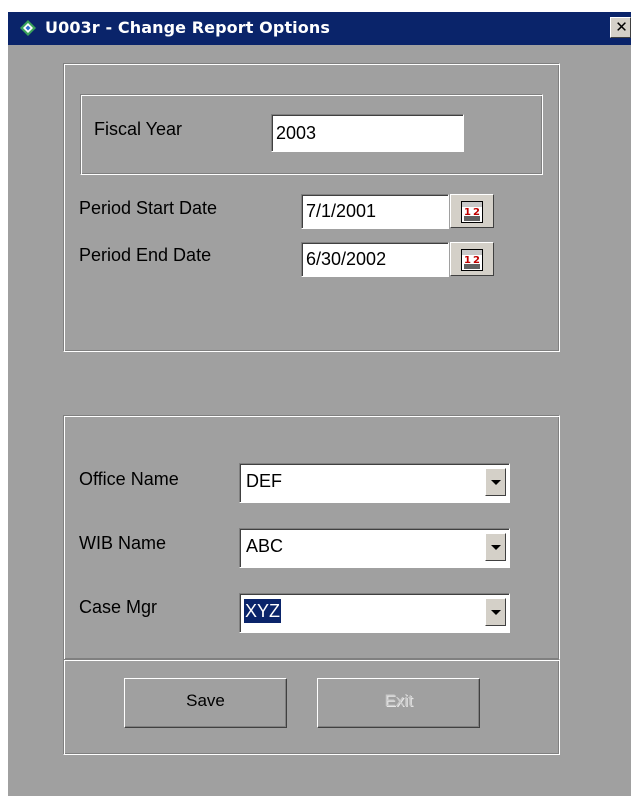 The height and width of the screenshot is (796, 631). Describe the element at coordinates (375, 211) in the screenshot. I see `period-start-input: 7/1/2001` at that location.